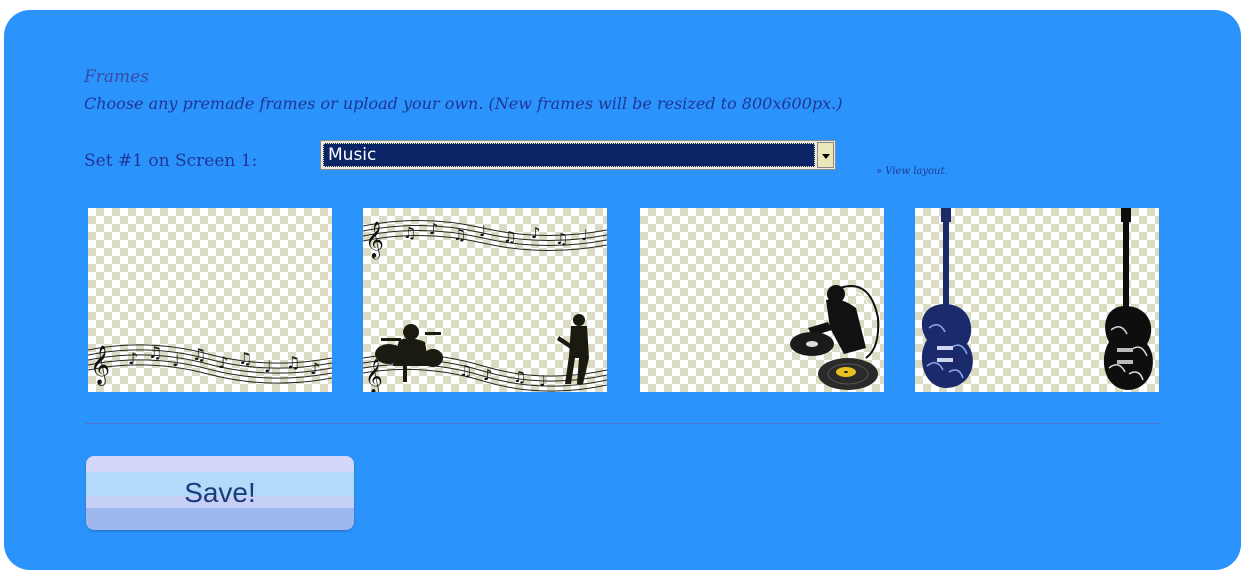 The image size is (1241, 570). I want to click on set-label: Set #1 on Screen 1:, so click(171, 161).